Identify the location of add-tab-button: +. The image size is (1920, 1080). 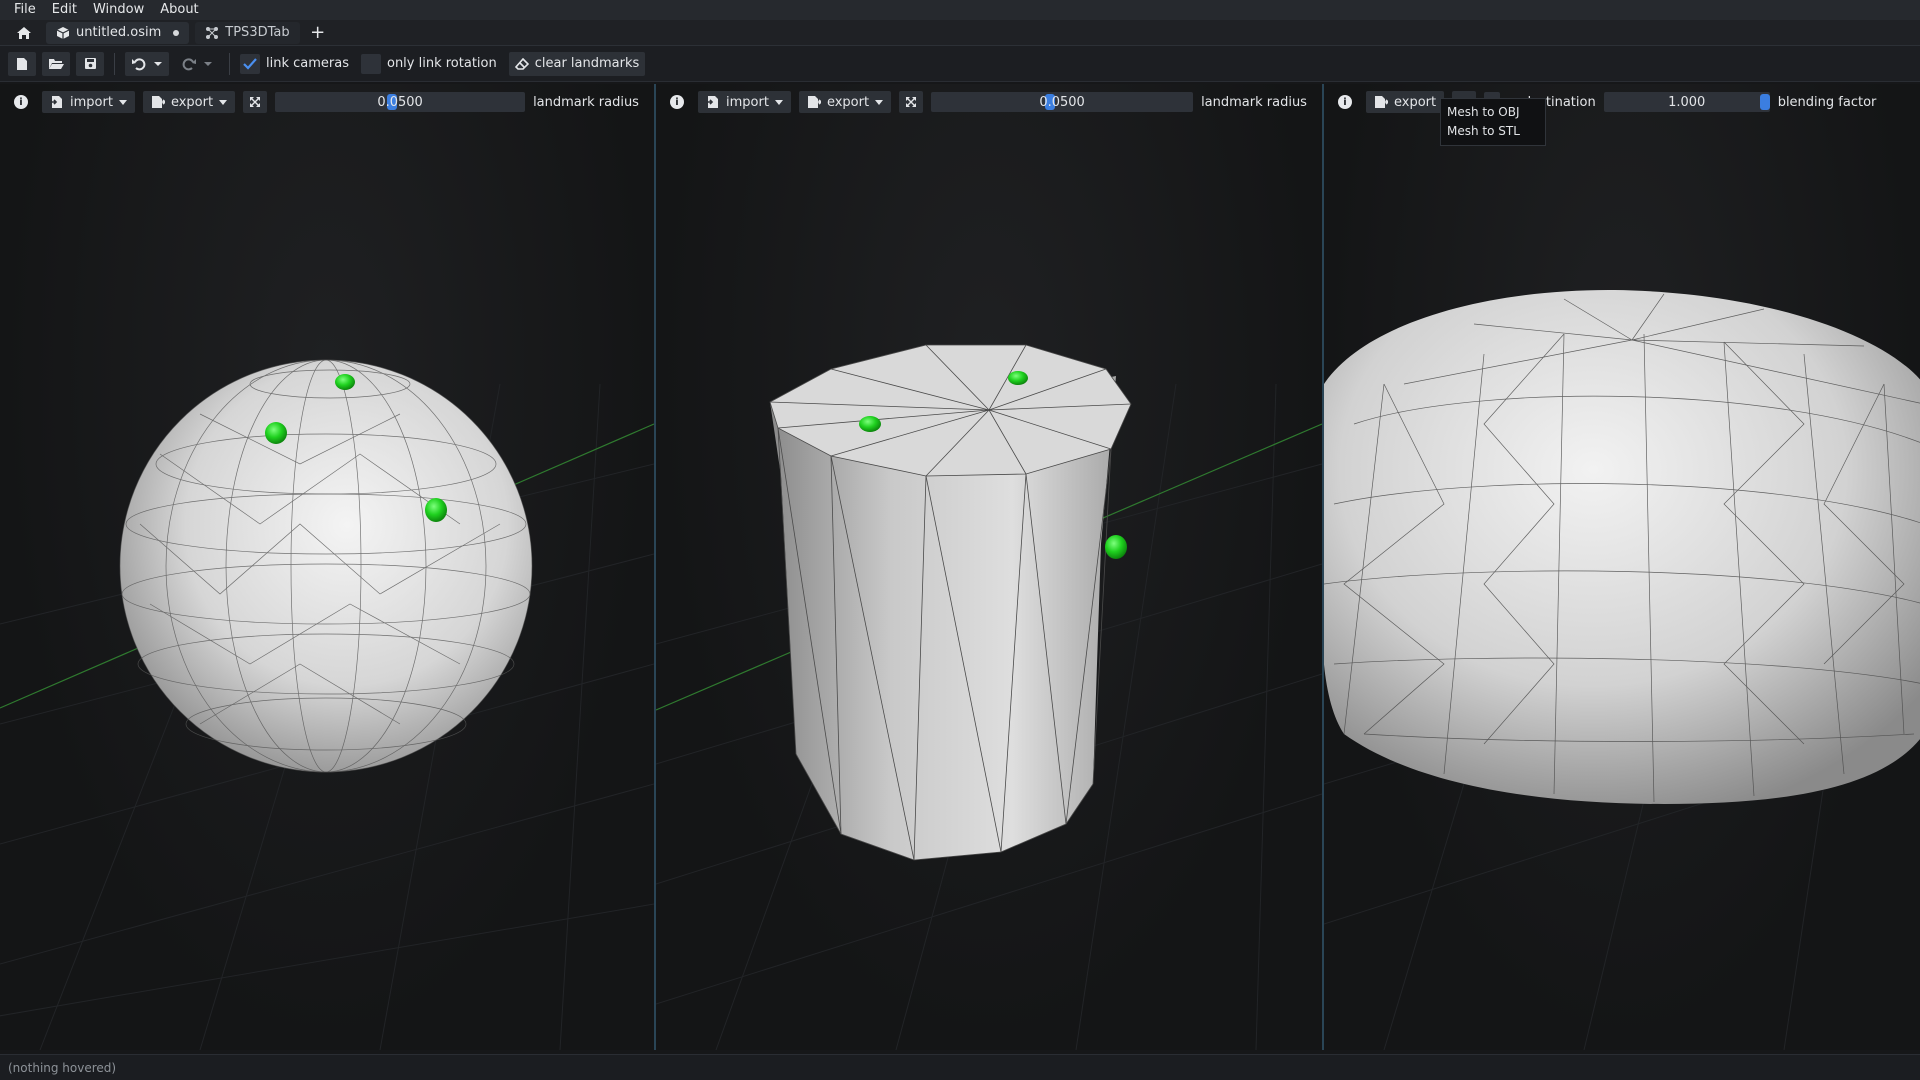
(318, 33).